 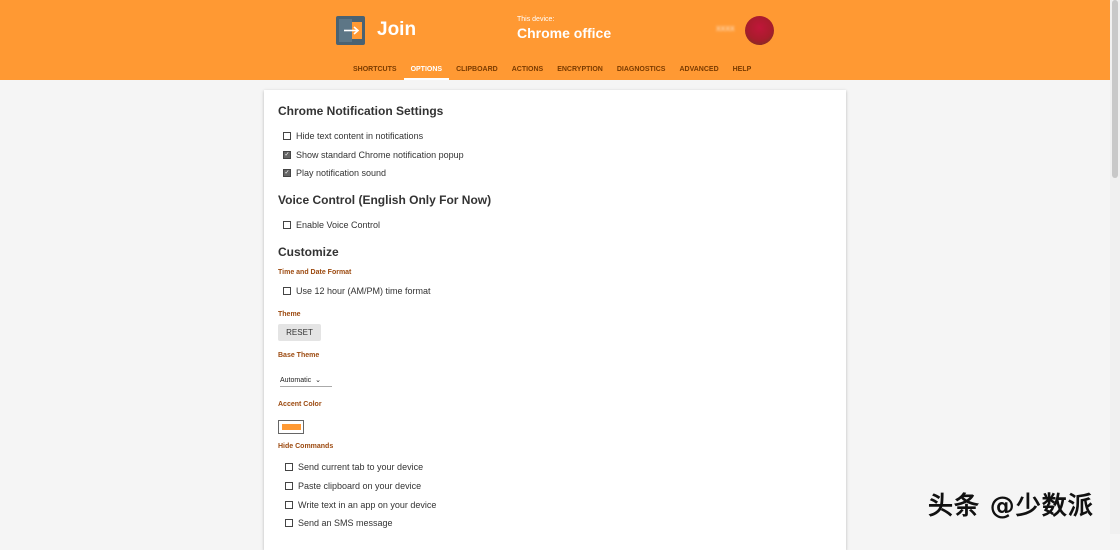 I want to click on enable-voice-option: Enable Voice Control, so click(x=331, y=225).